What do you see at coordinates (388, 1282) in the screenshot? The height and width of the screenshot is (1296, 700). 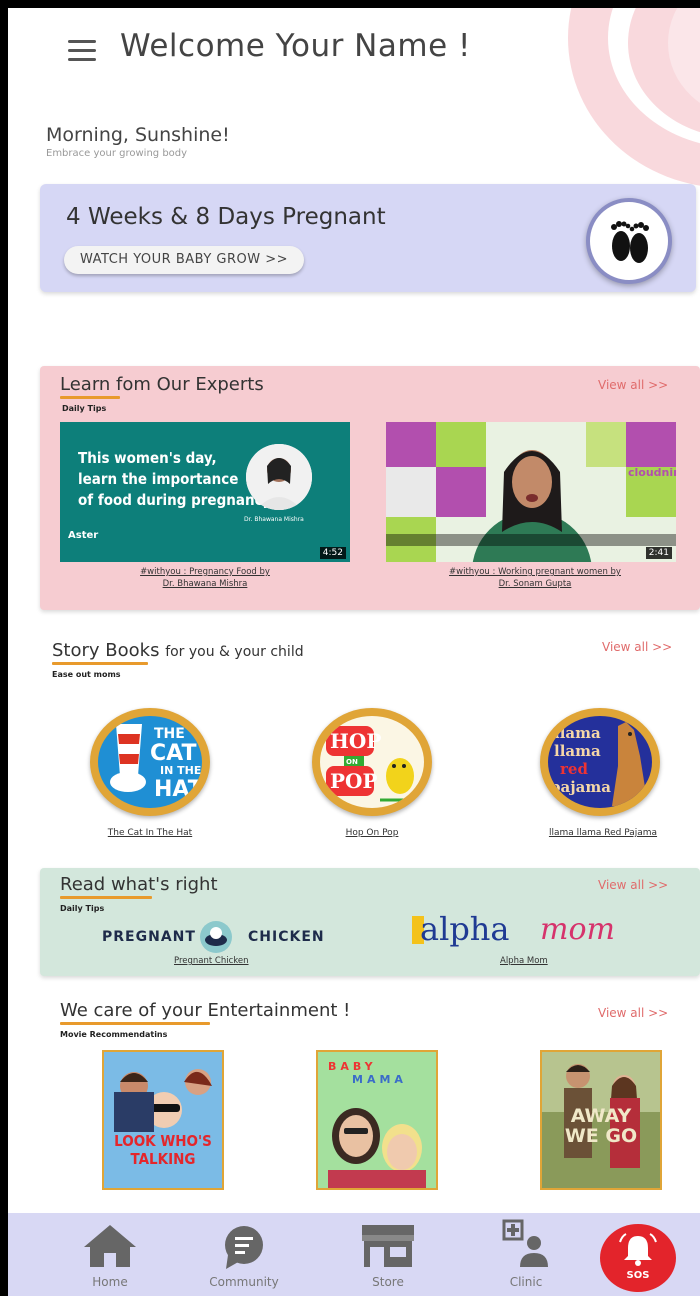 I see `nav-label: Store` at bounding box center [388, 1282].